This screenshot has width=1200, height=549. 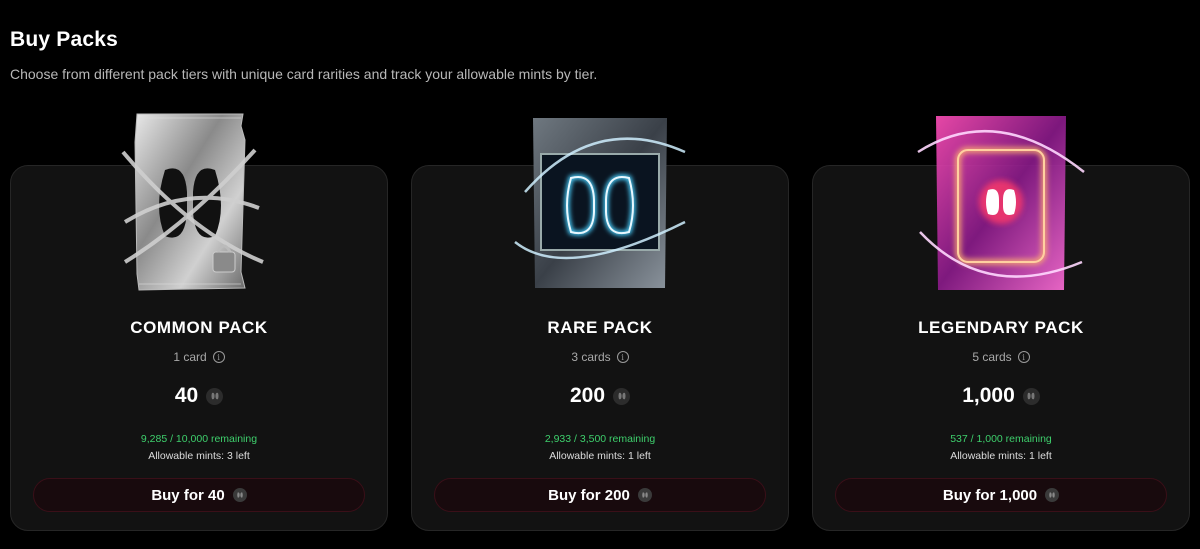 What do you see at coordinates (600, 203) in the screenshot?
I see `neon-blue-pack-image` at bounding box center [600, 203].